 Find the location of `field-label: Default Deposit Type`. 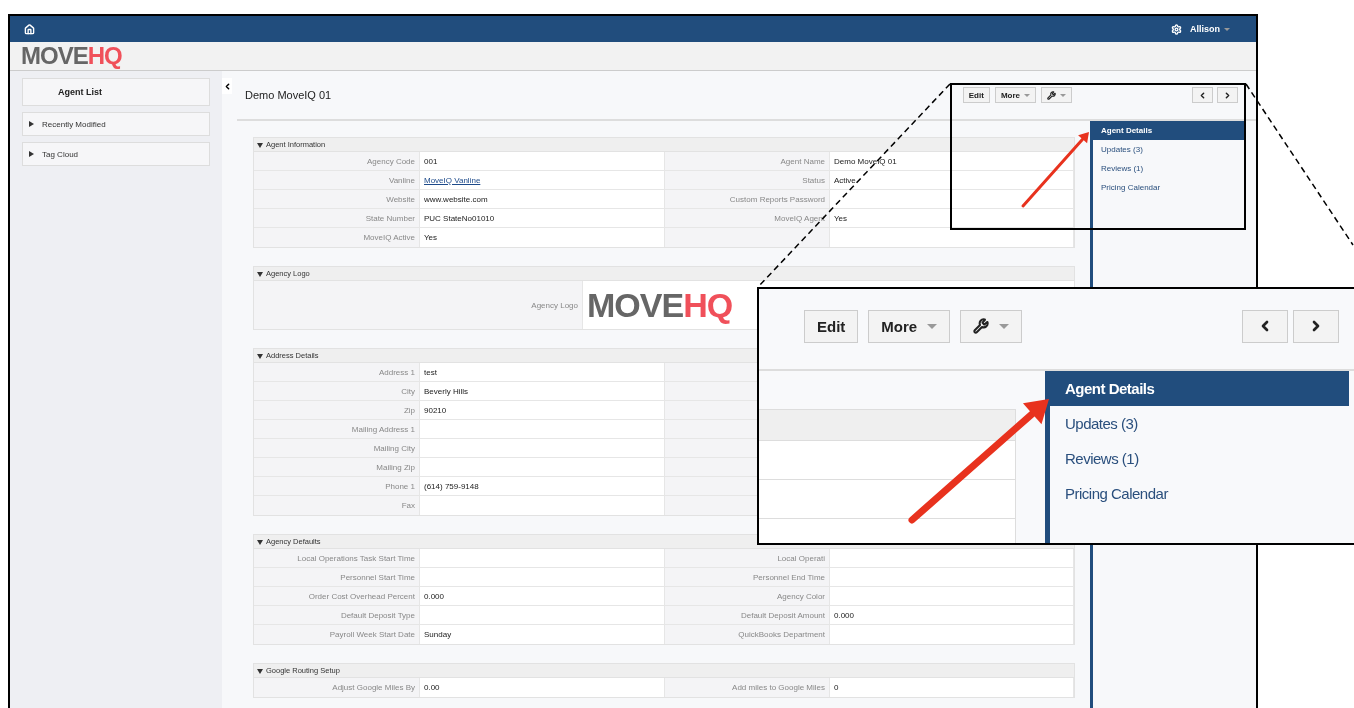

field-label: Default Deposit Type is located at coordinates (337, 615).